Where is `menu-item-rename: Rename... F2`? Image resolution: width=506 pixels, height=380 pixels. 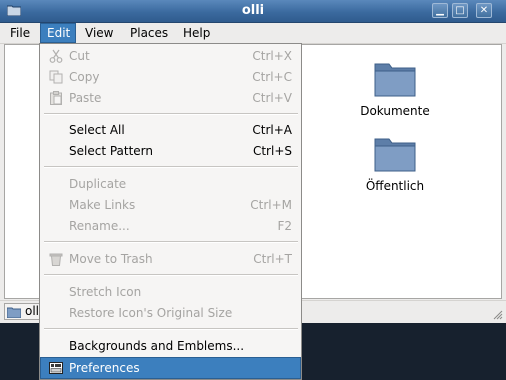
menu-item-rename: Rename... F2 is located at coordinates (170, 226).